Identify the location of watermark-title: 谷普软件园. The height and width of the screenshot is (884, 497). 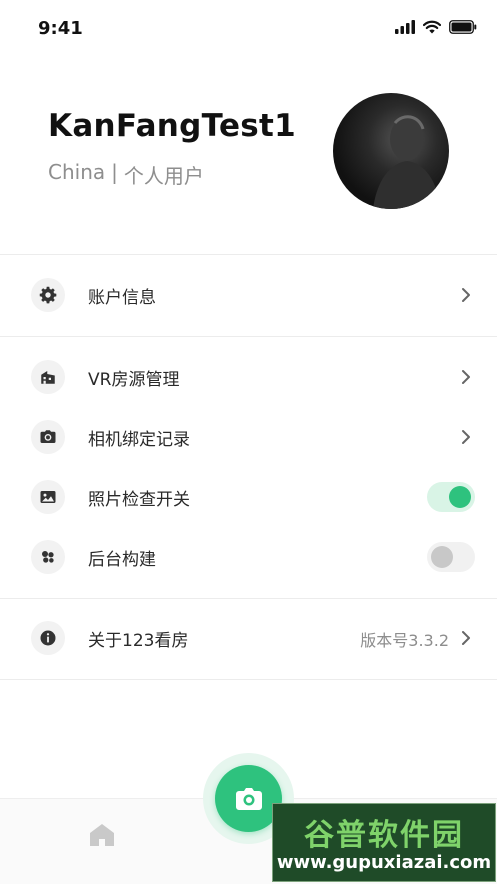
(384, 835).